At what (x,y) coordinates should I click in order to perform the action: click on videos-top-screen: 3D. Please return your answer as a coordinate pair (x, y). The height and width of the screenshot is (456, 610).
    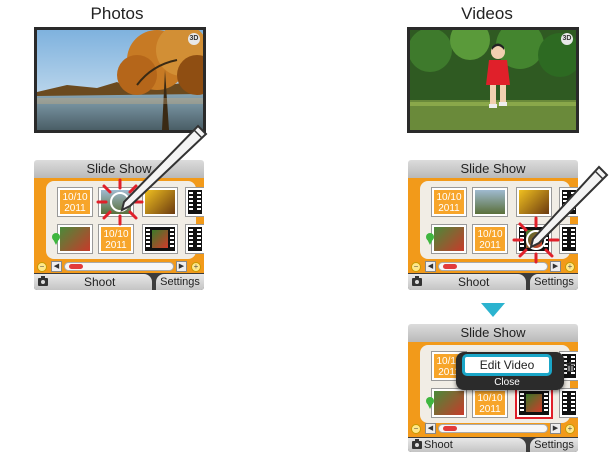
    Looking at the image, I should click on (493, 80).